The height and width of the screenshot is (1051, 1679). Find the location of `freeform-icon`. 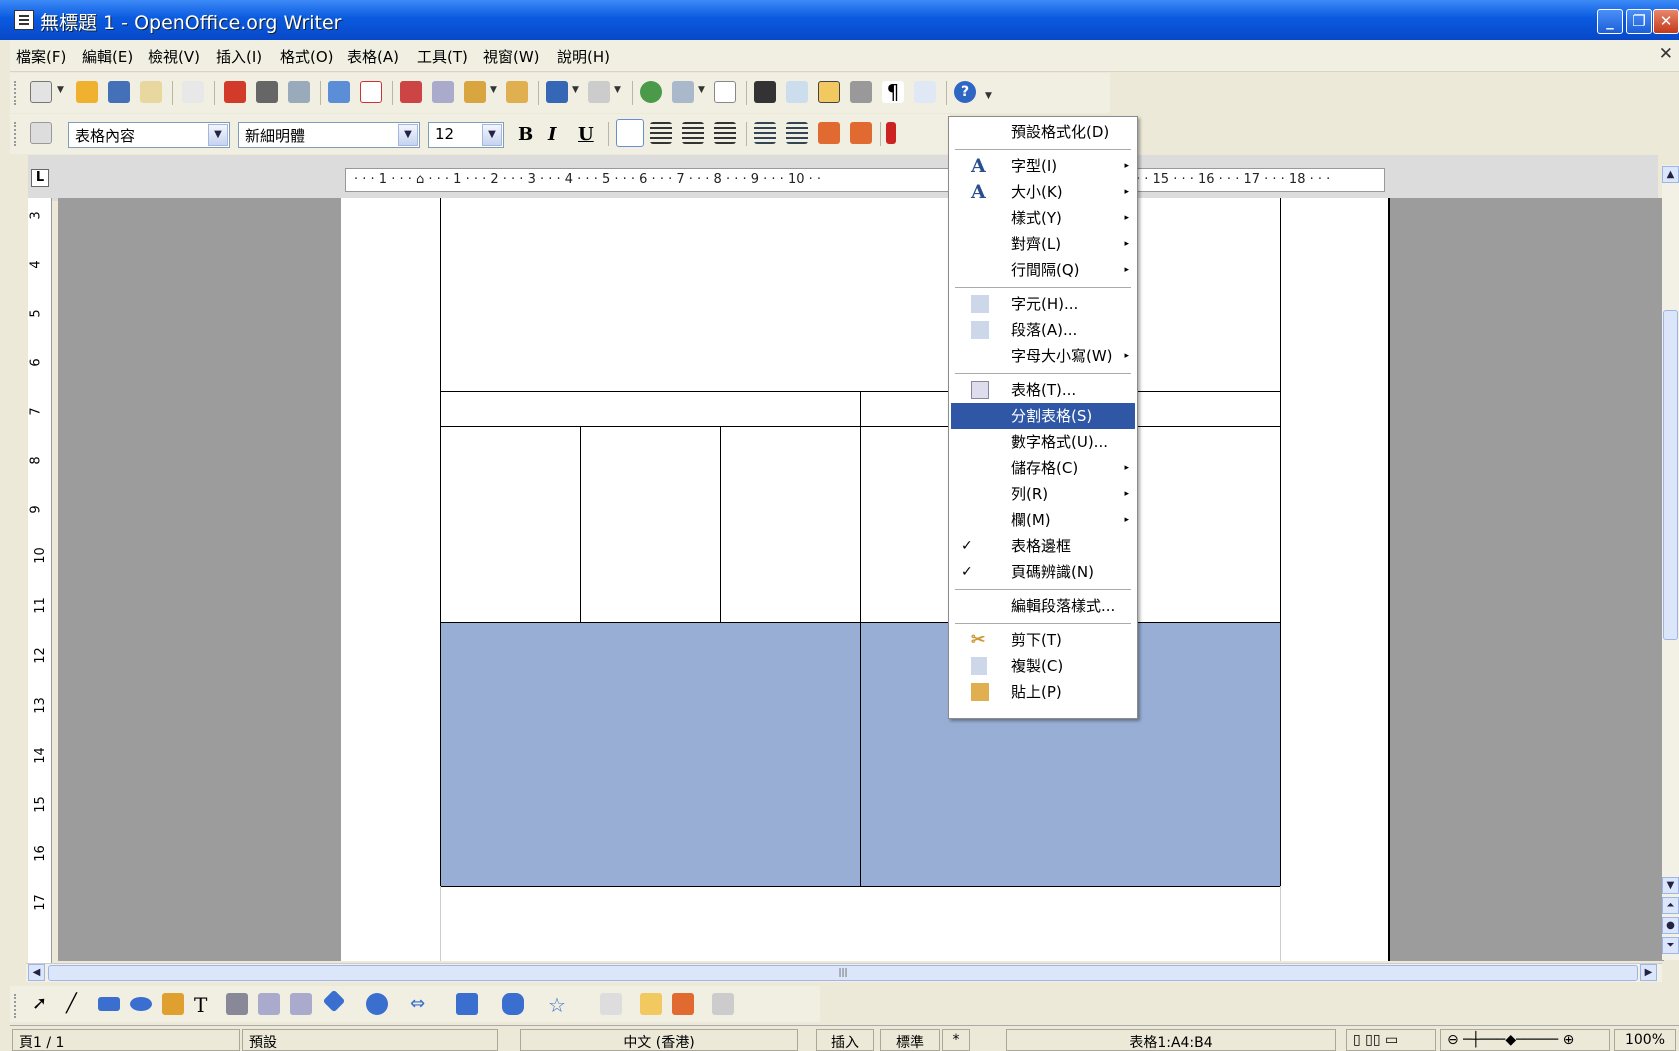

freeform-icon is located at coordinates (173, 1004).